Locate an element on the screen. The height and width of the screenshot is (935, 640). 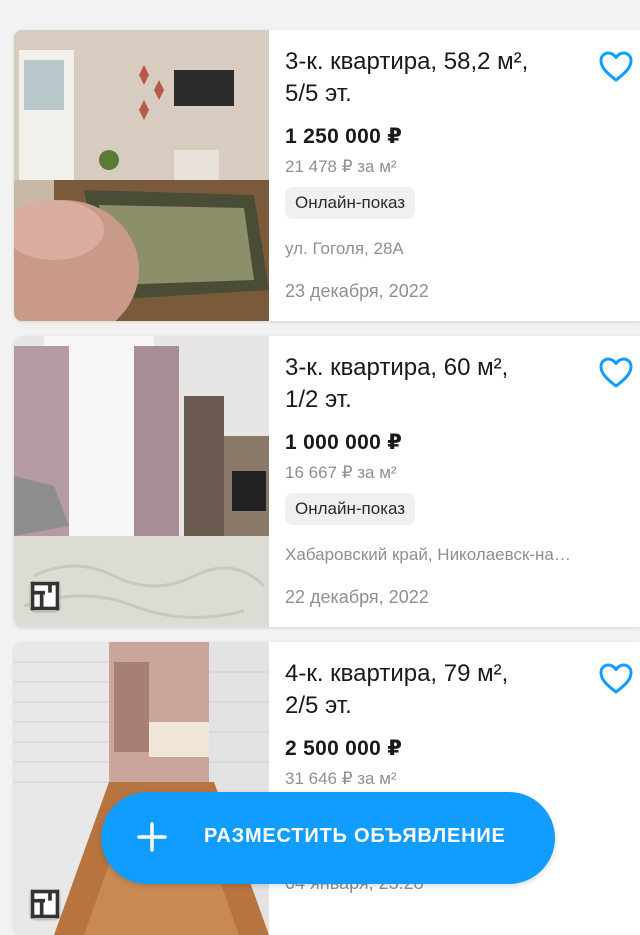
post-ad-label: РАЗМЕСТИТЬ ОБЪЯВЛЕНИЕ is located at coordinates (355, 836).